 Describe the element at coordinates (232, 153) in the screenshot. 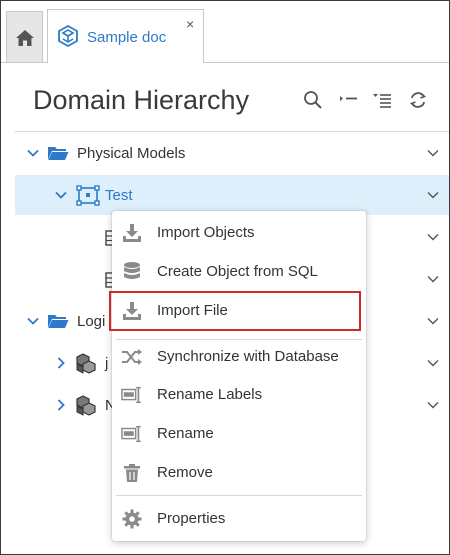

I see `tree-node-physical-models: Physical Models` at that location.